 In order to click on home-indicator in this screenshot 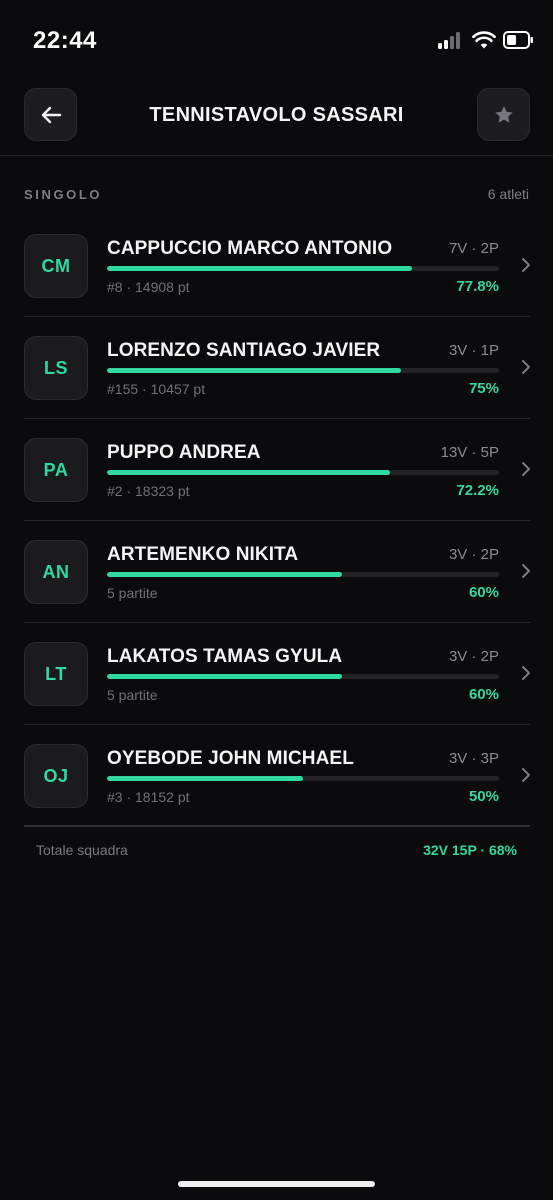, I will do `click(276, 1184)`.